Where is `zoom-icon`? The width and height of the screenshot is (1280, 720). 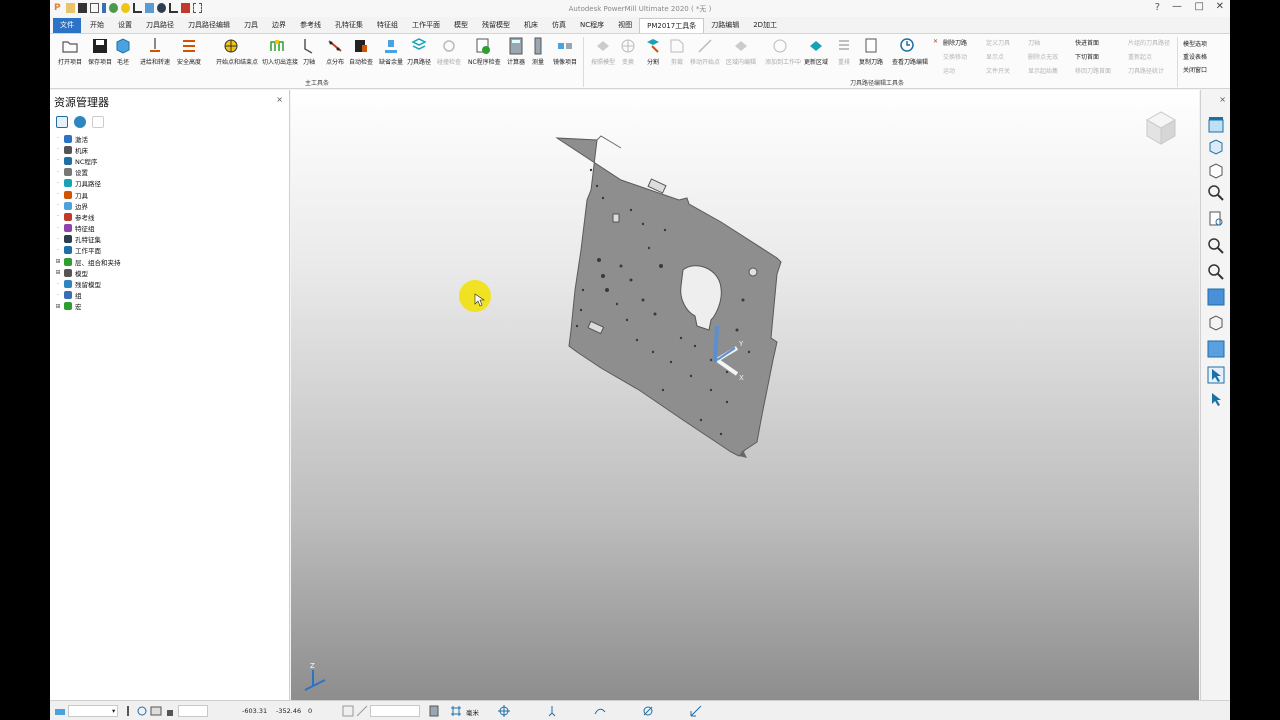 zoom-icon is located at coordinates (1216, 193).